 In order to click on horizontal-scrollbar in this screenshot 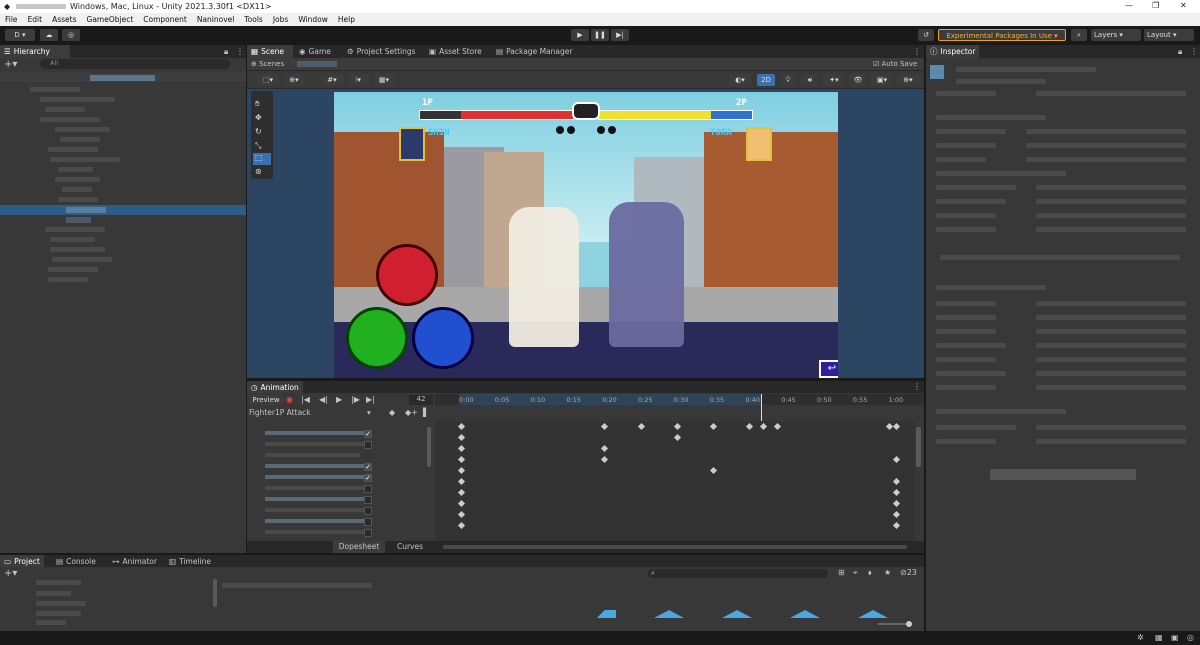, I will do `click(675, 547)`.